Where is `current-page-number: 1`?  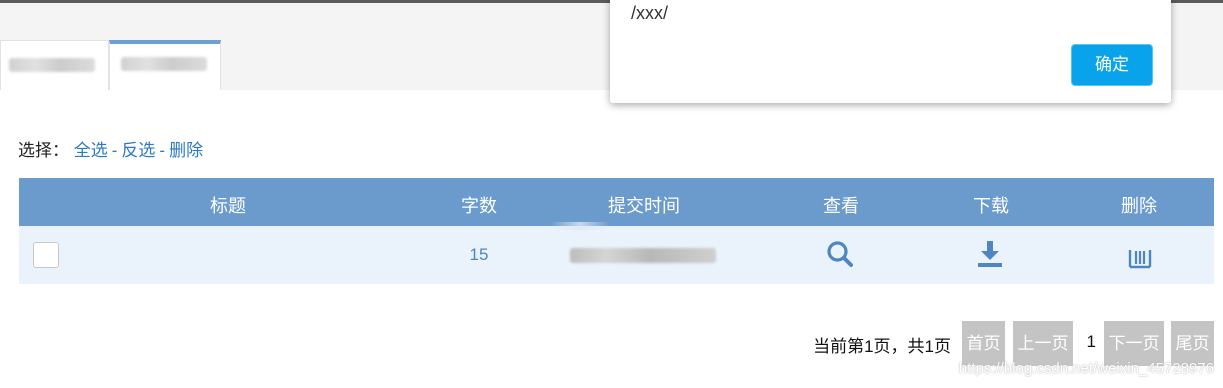 current-page-number: 1 is located at coordinates (1091, 342).